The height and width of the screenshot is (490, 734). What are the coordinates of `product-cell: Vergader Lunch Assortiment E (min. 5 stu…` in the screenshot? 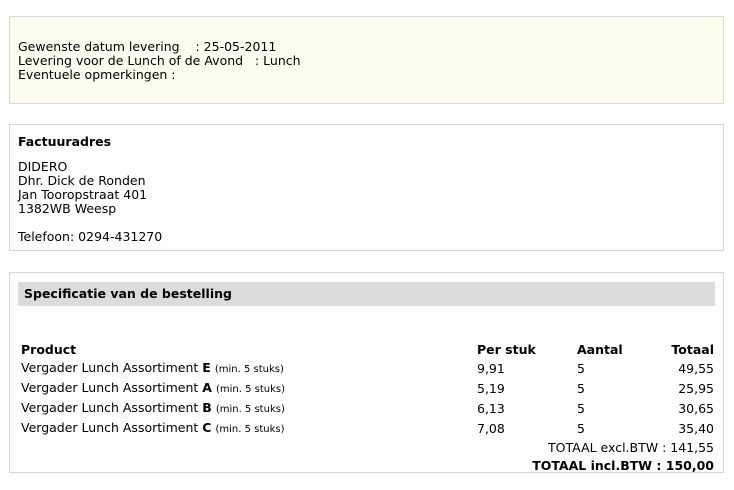 It's located at (247, 369).